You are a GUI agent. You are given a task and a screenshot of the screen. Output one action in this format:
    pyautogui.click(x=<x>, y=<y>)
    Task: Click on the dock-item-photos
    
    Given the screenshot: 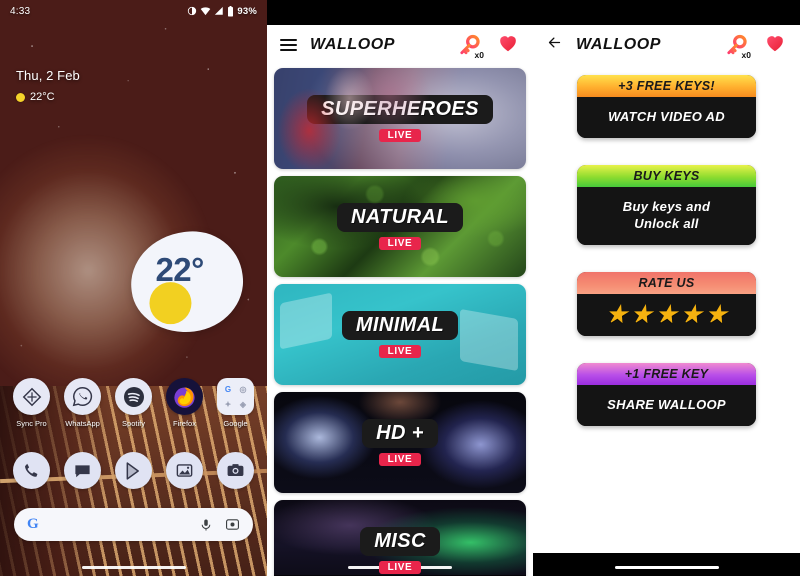 What is the action you would take?
    pyautogui.click(x=184, y=470)
    